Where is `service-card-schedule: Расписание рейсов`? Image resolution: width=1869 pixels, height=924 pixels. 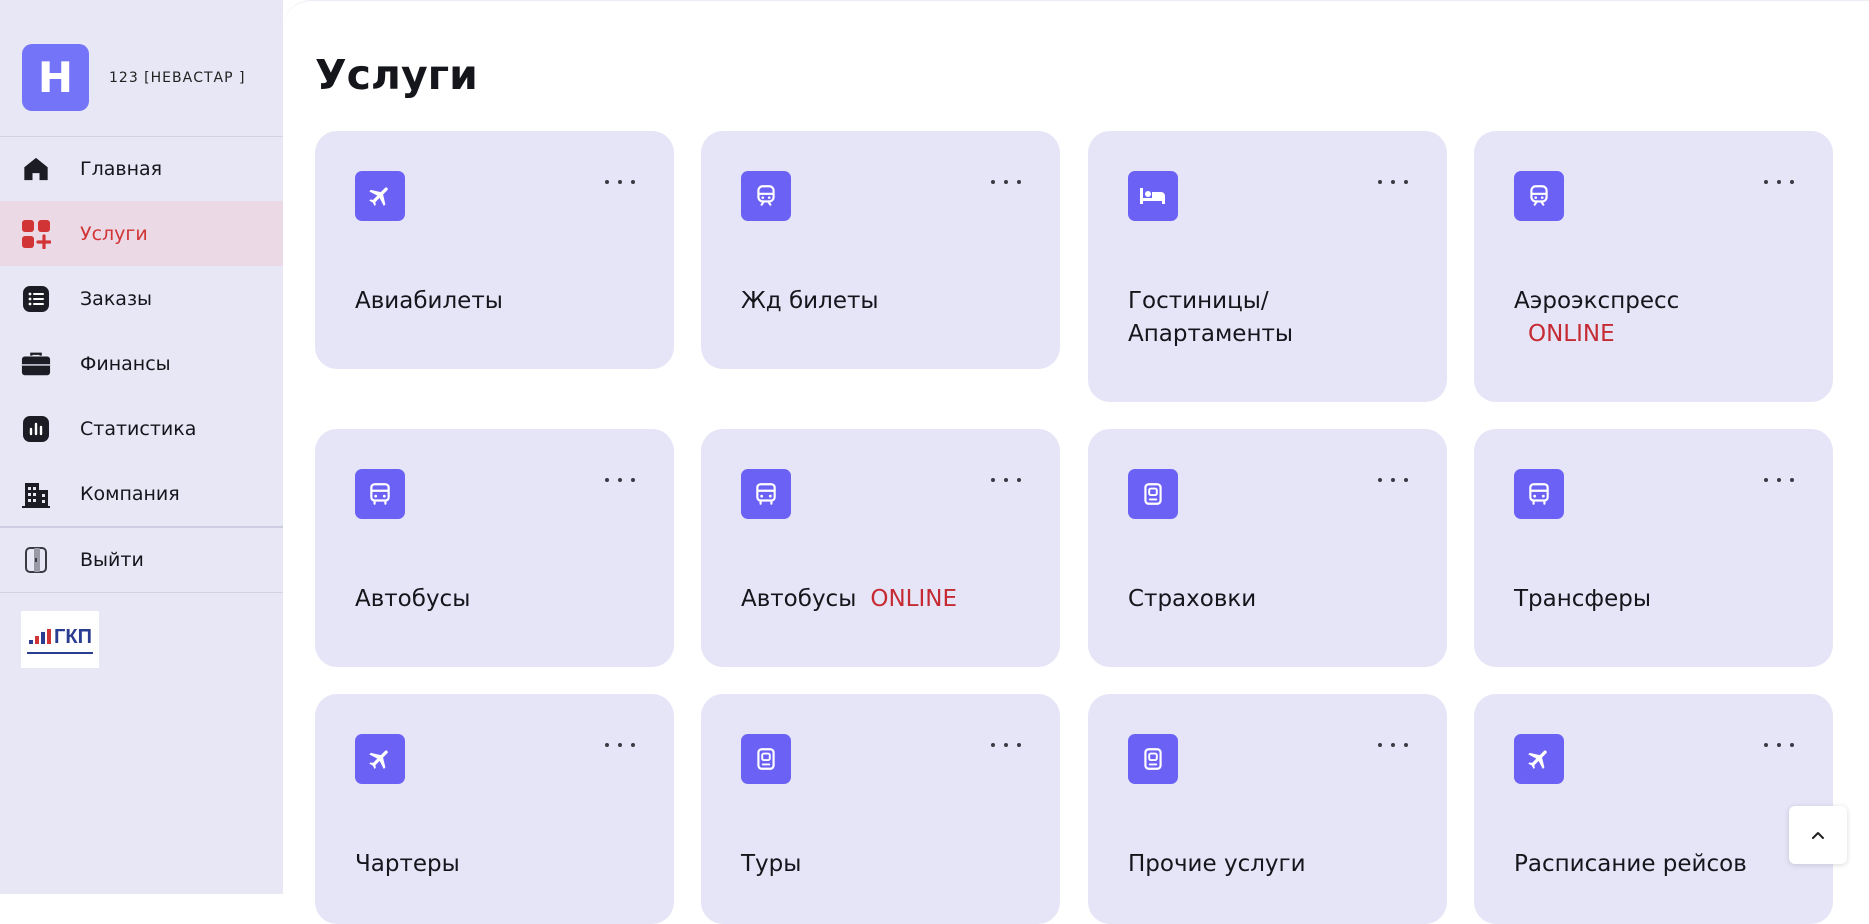 service-card-schedule: Расписание рейсов is located at coordinates (1653, 809).